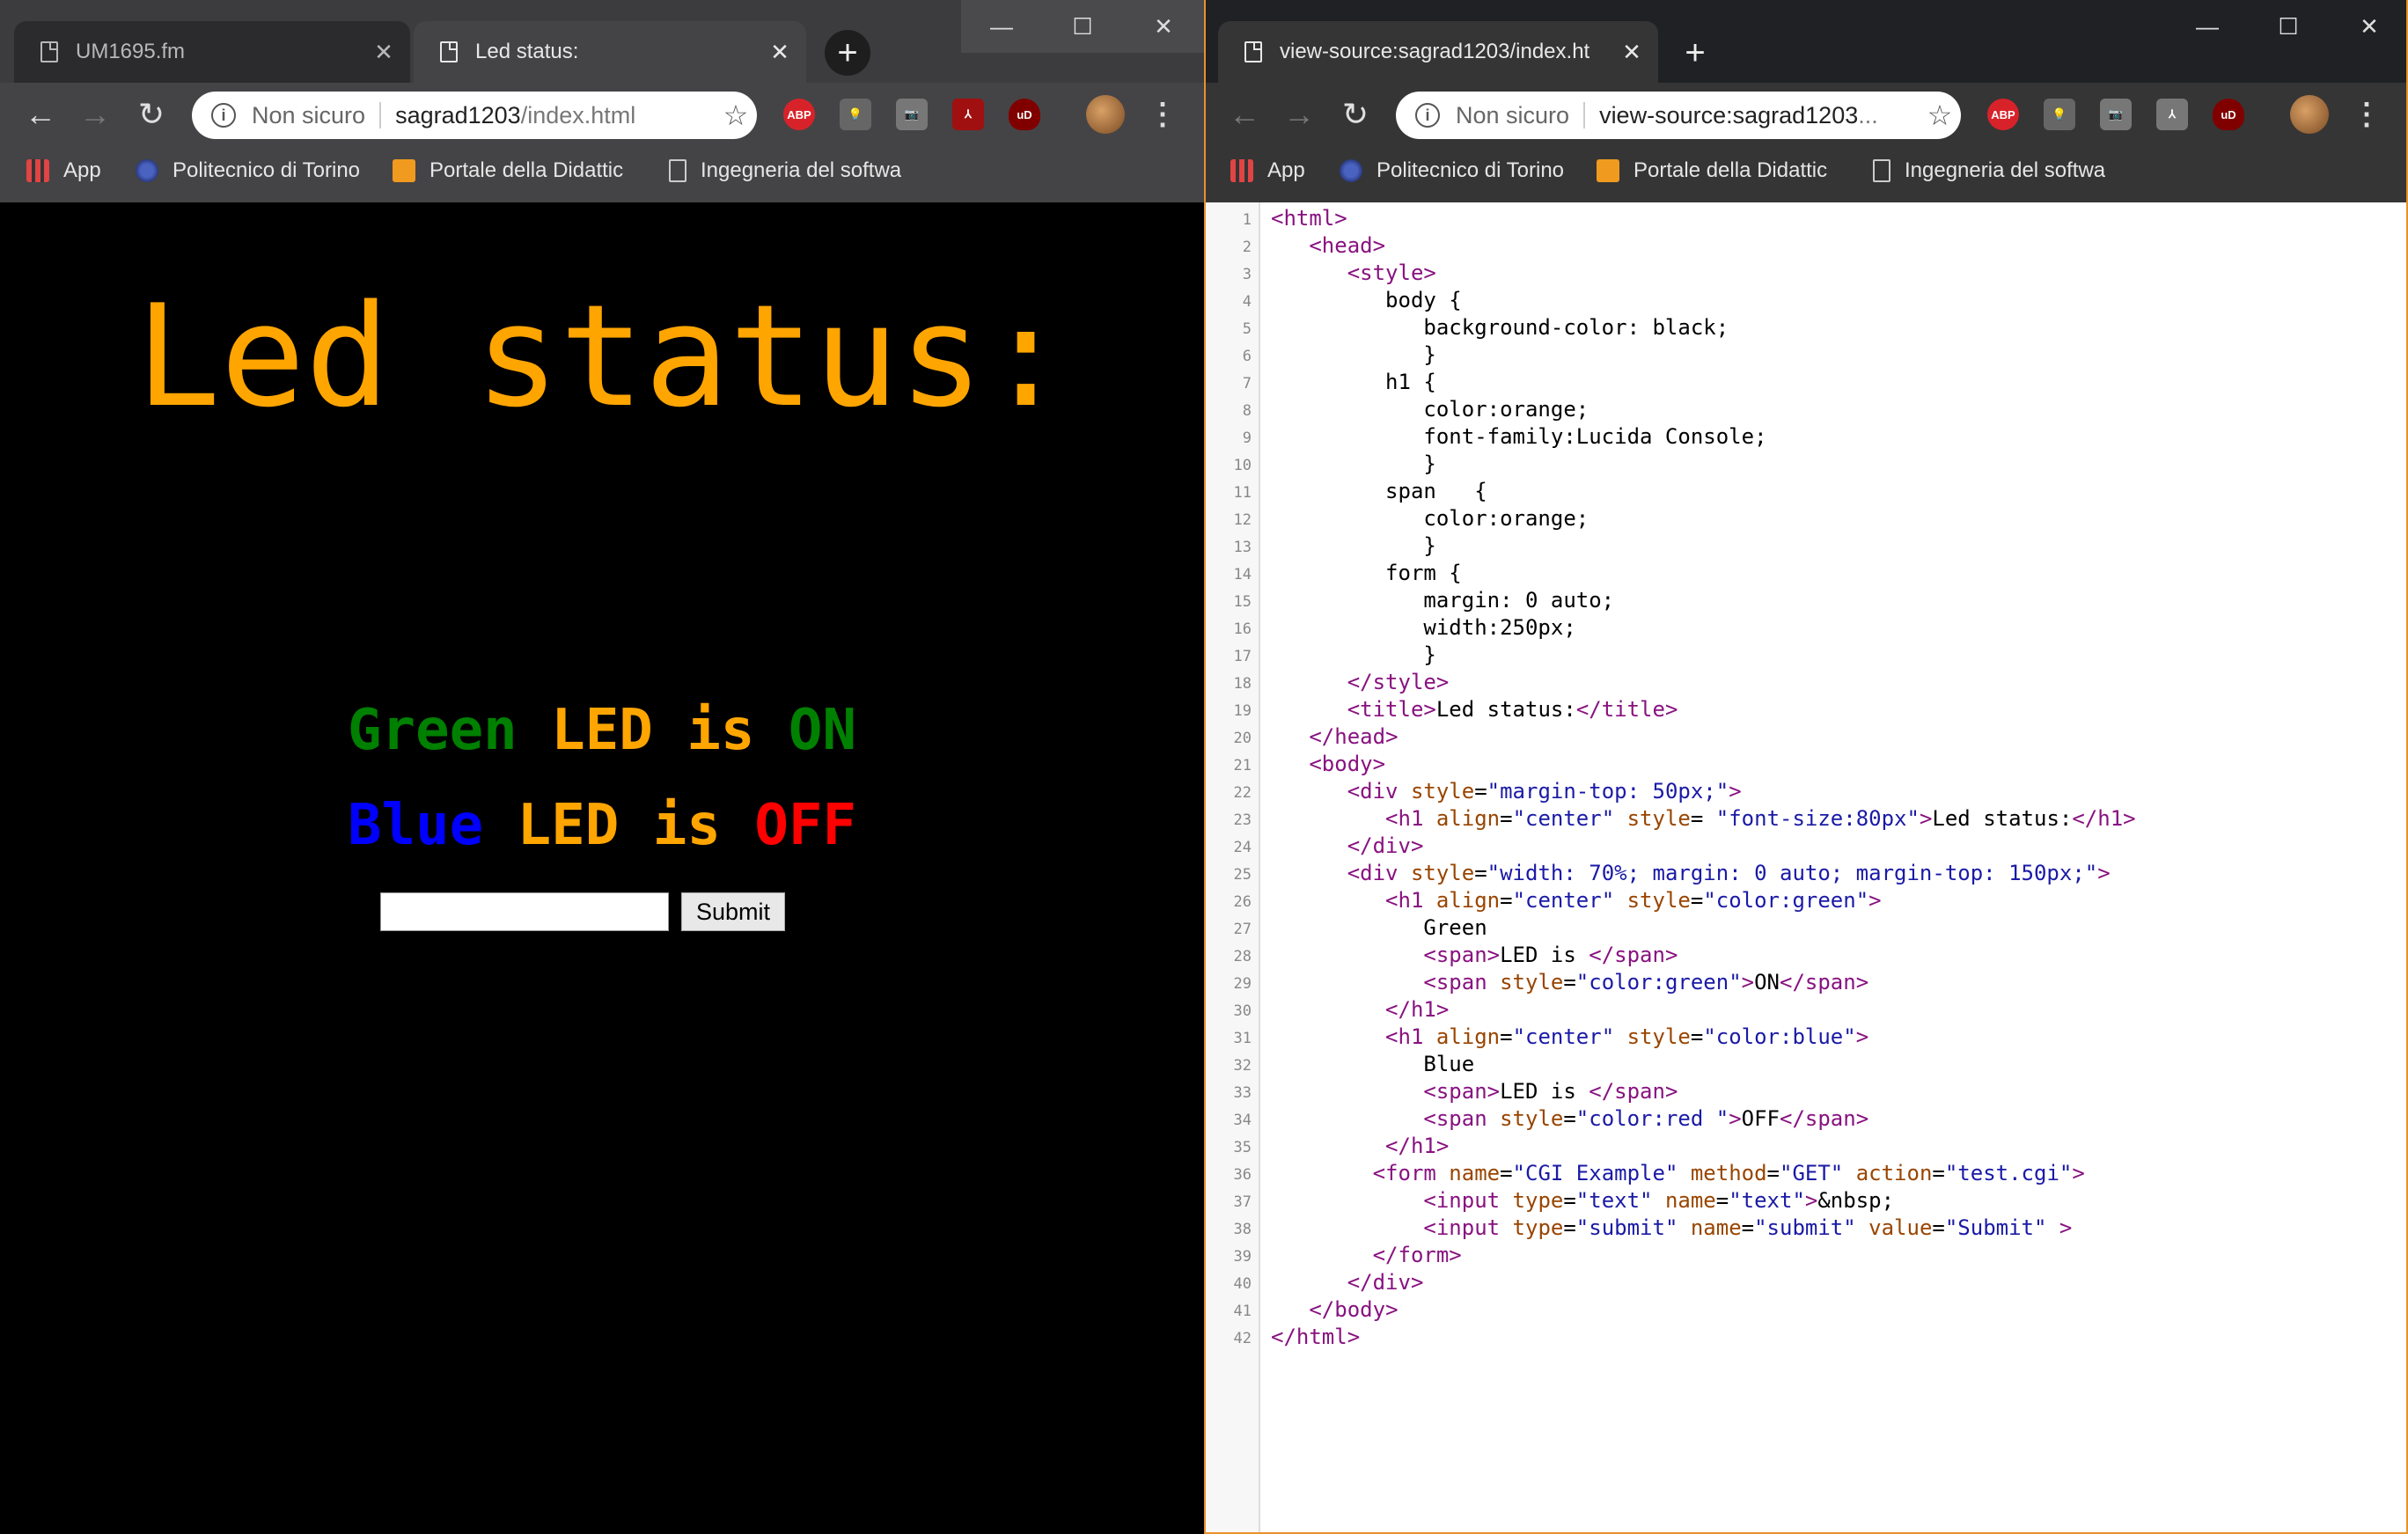  I want to click on cgi-form: Submit, so click(583, 911).